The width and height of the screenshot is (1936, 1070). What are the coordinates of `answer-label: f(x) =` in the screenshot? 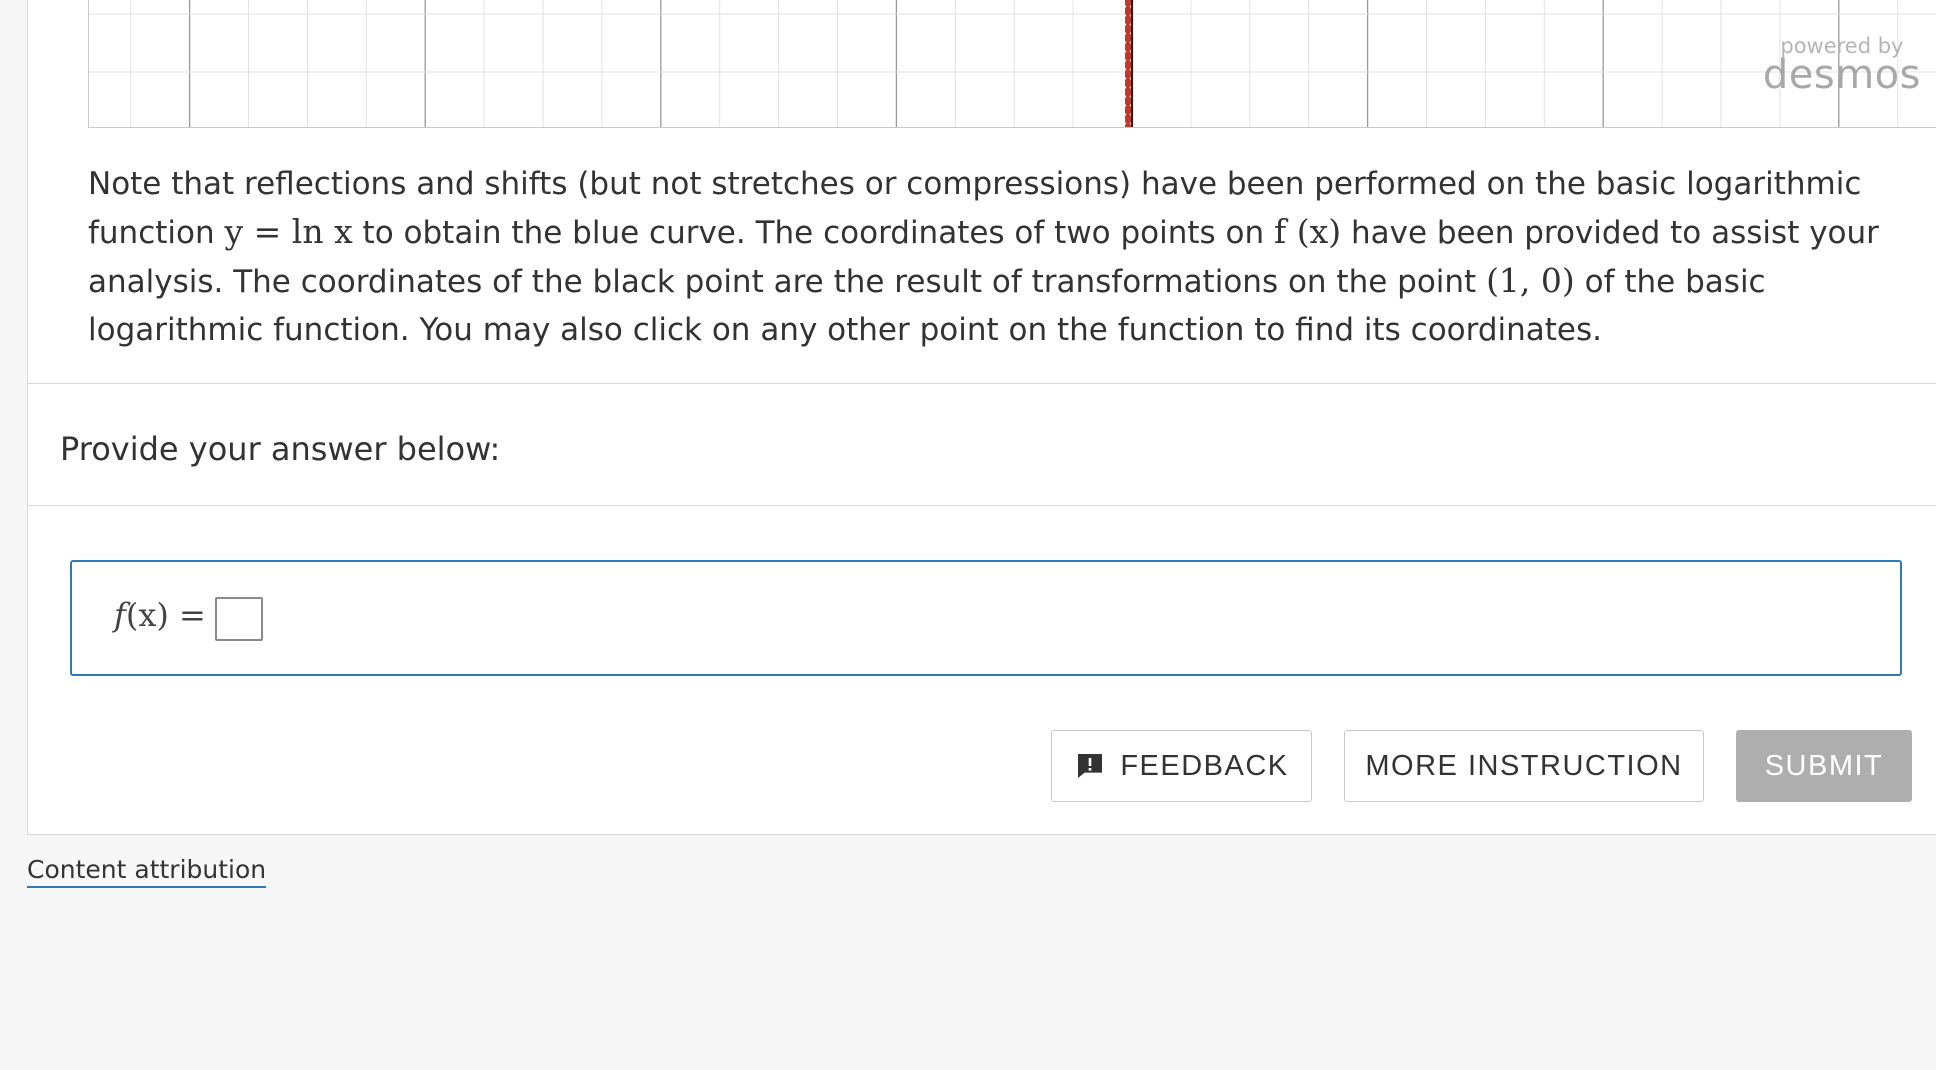 It's located at (160, 615).